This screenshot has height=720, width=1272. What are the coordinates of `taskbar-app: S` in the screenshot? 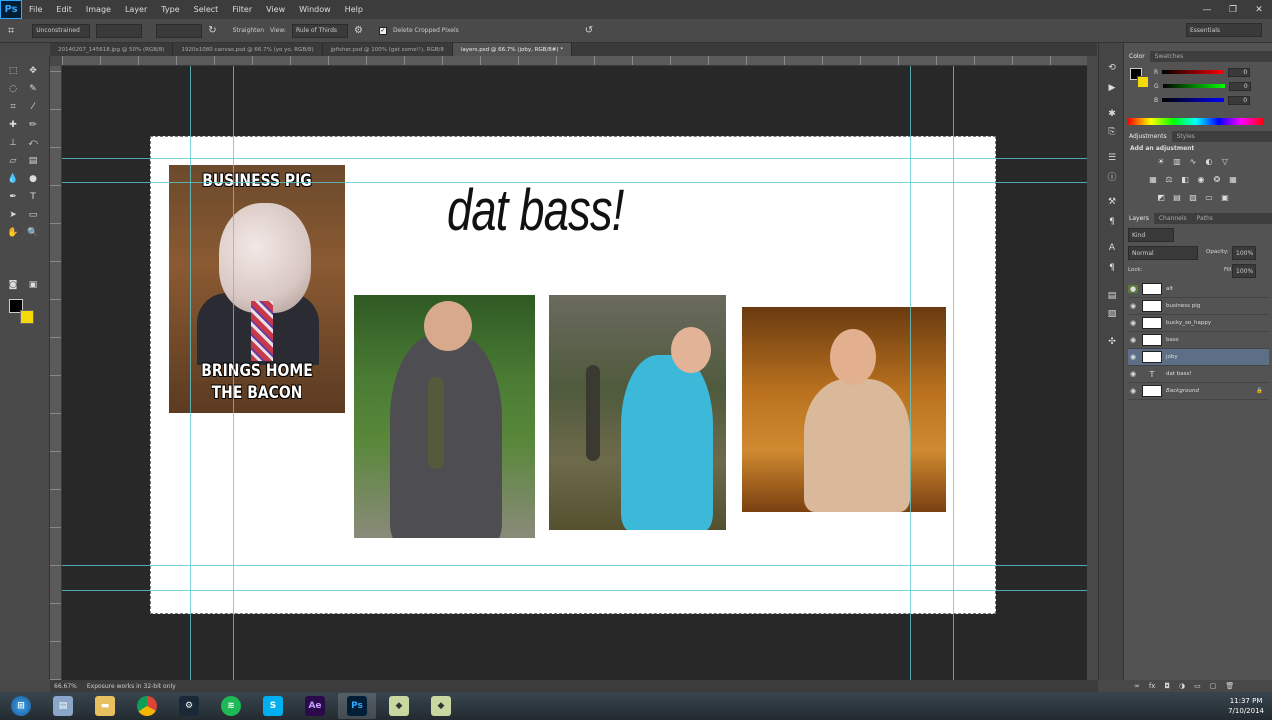 It's located at (273, 706).